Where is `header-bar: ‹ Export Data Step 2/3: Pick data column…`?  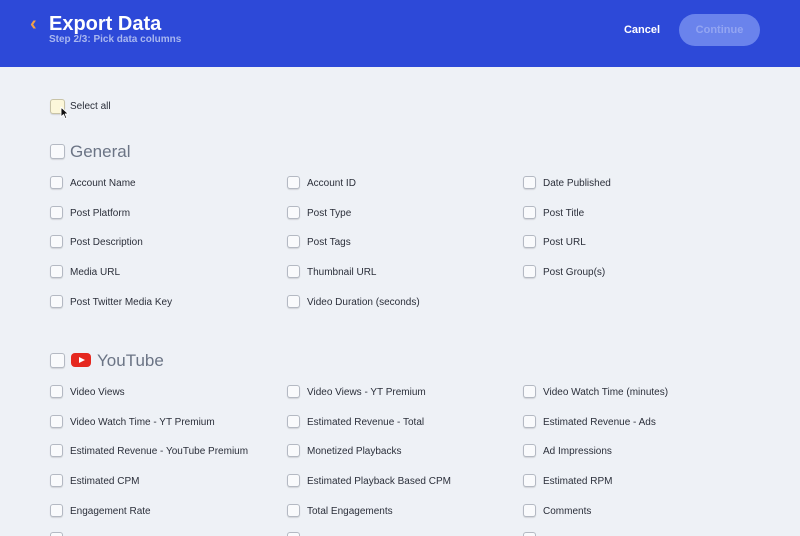 header-bar: ‹ Export Data Step 2/3: Pick data column… is located at coordinates (400, 33).